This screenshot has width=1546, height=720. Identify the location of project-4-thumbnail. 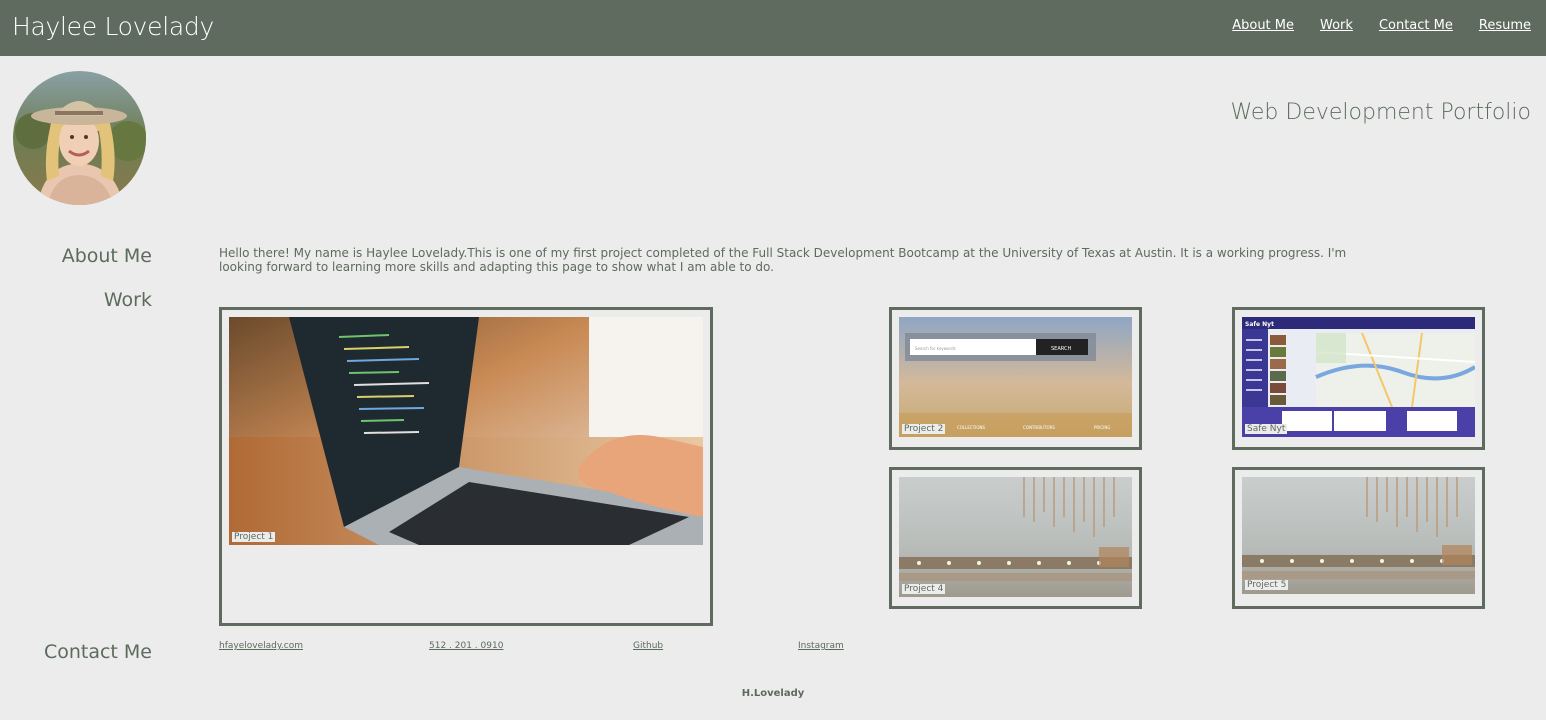
(1015, 537).